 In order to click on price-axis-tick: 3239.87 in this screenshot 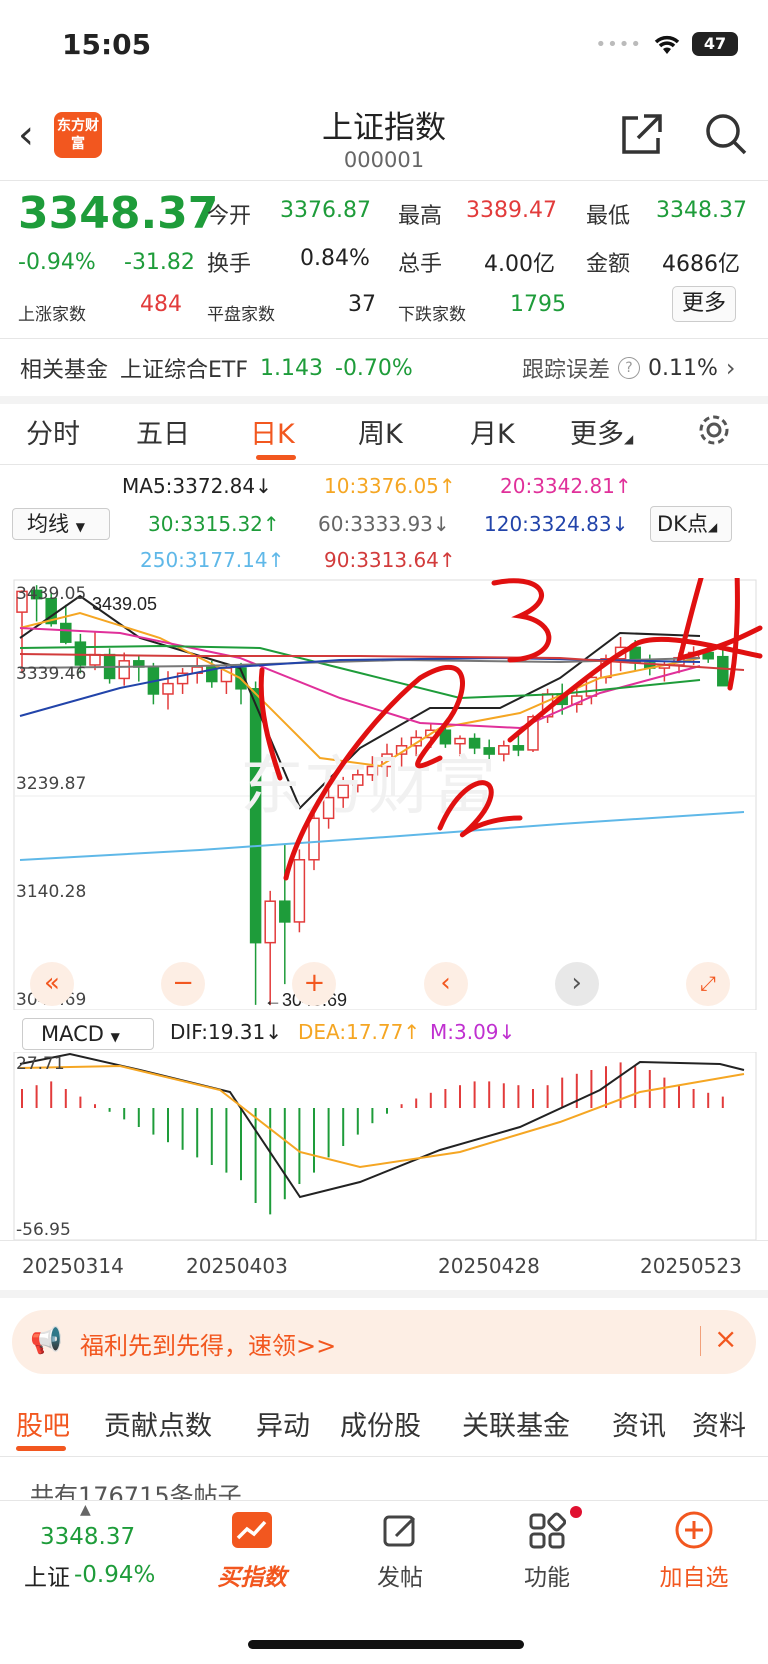, I will do `click(51, 784)`.